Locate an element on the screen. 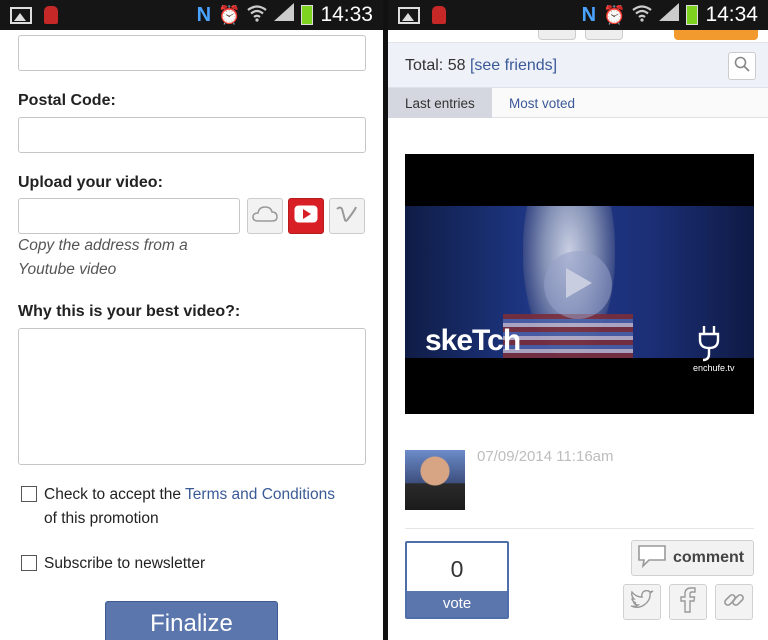 Image resolution: width=768 pixels, height=640 pixels. avatar is located at coordinates (435, 480).